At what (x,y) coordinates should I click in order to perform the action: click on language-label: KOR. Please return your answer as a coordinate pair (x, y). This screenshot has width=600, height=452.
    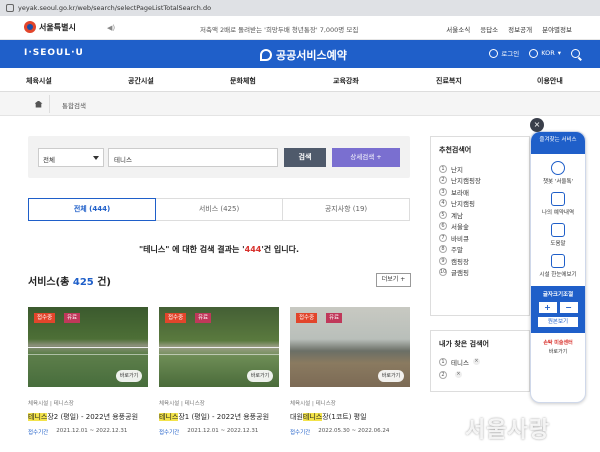
    Looking at the image, I should click on (548, 53).